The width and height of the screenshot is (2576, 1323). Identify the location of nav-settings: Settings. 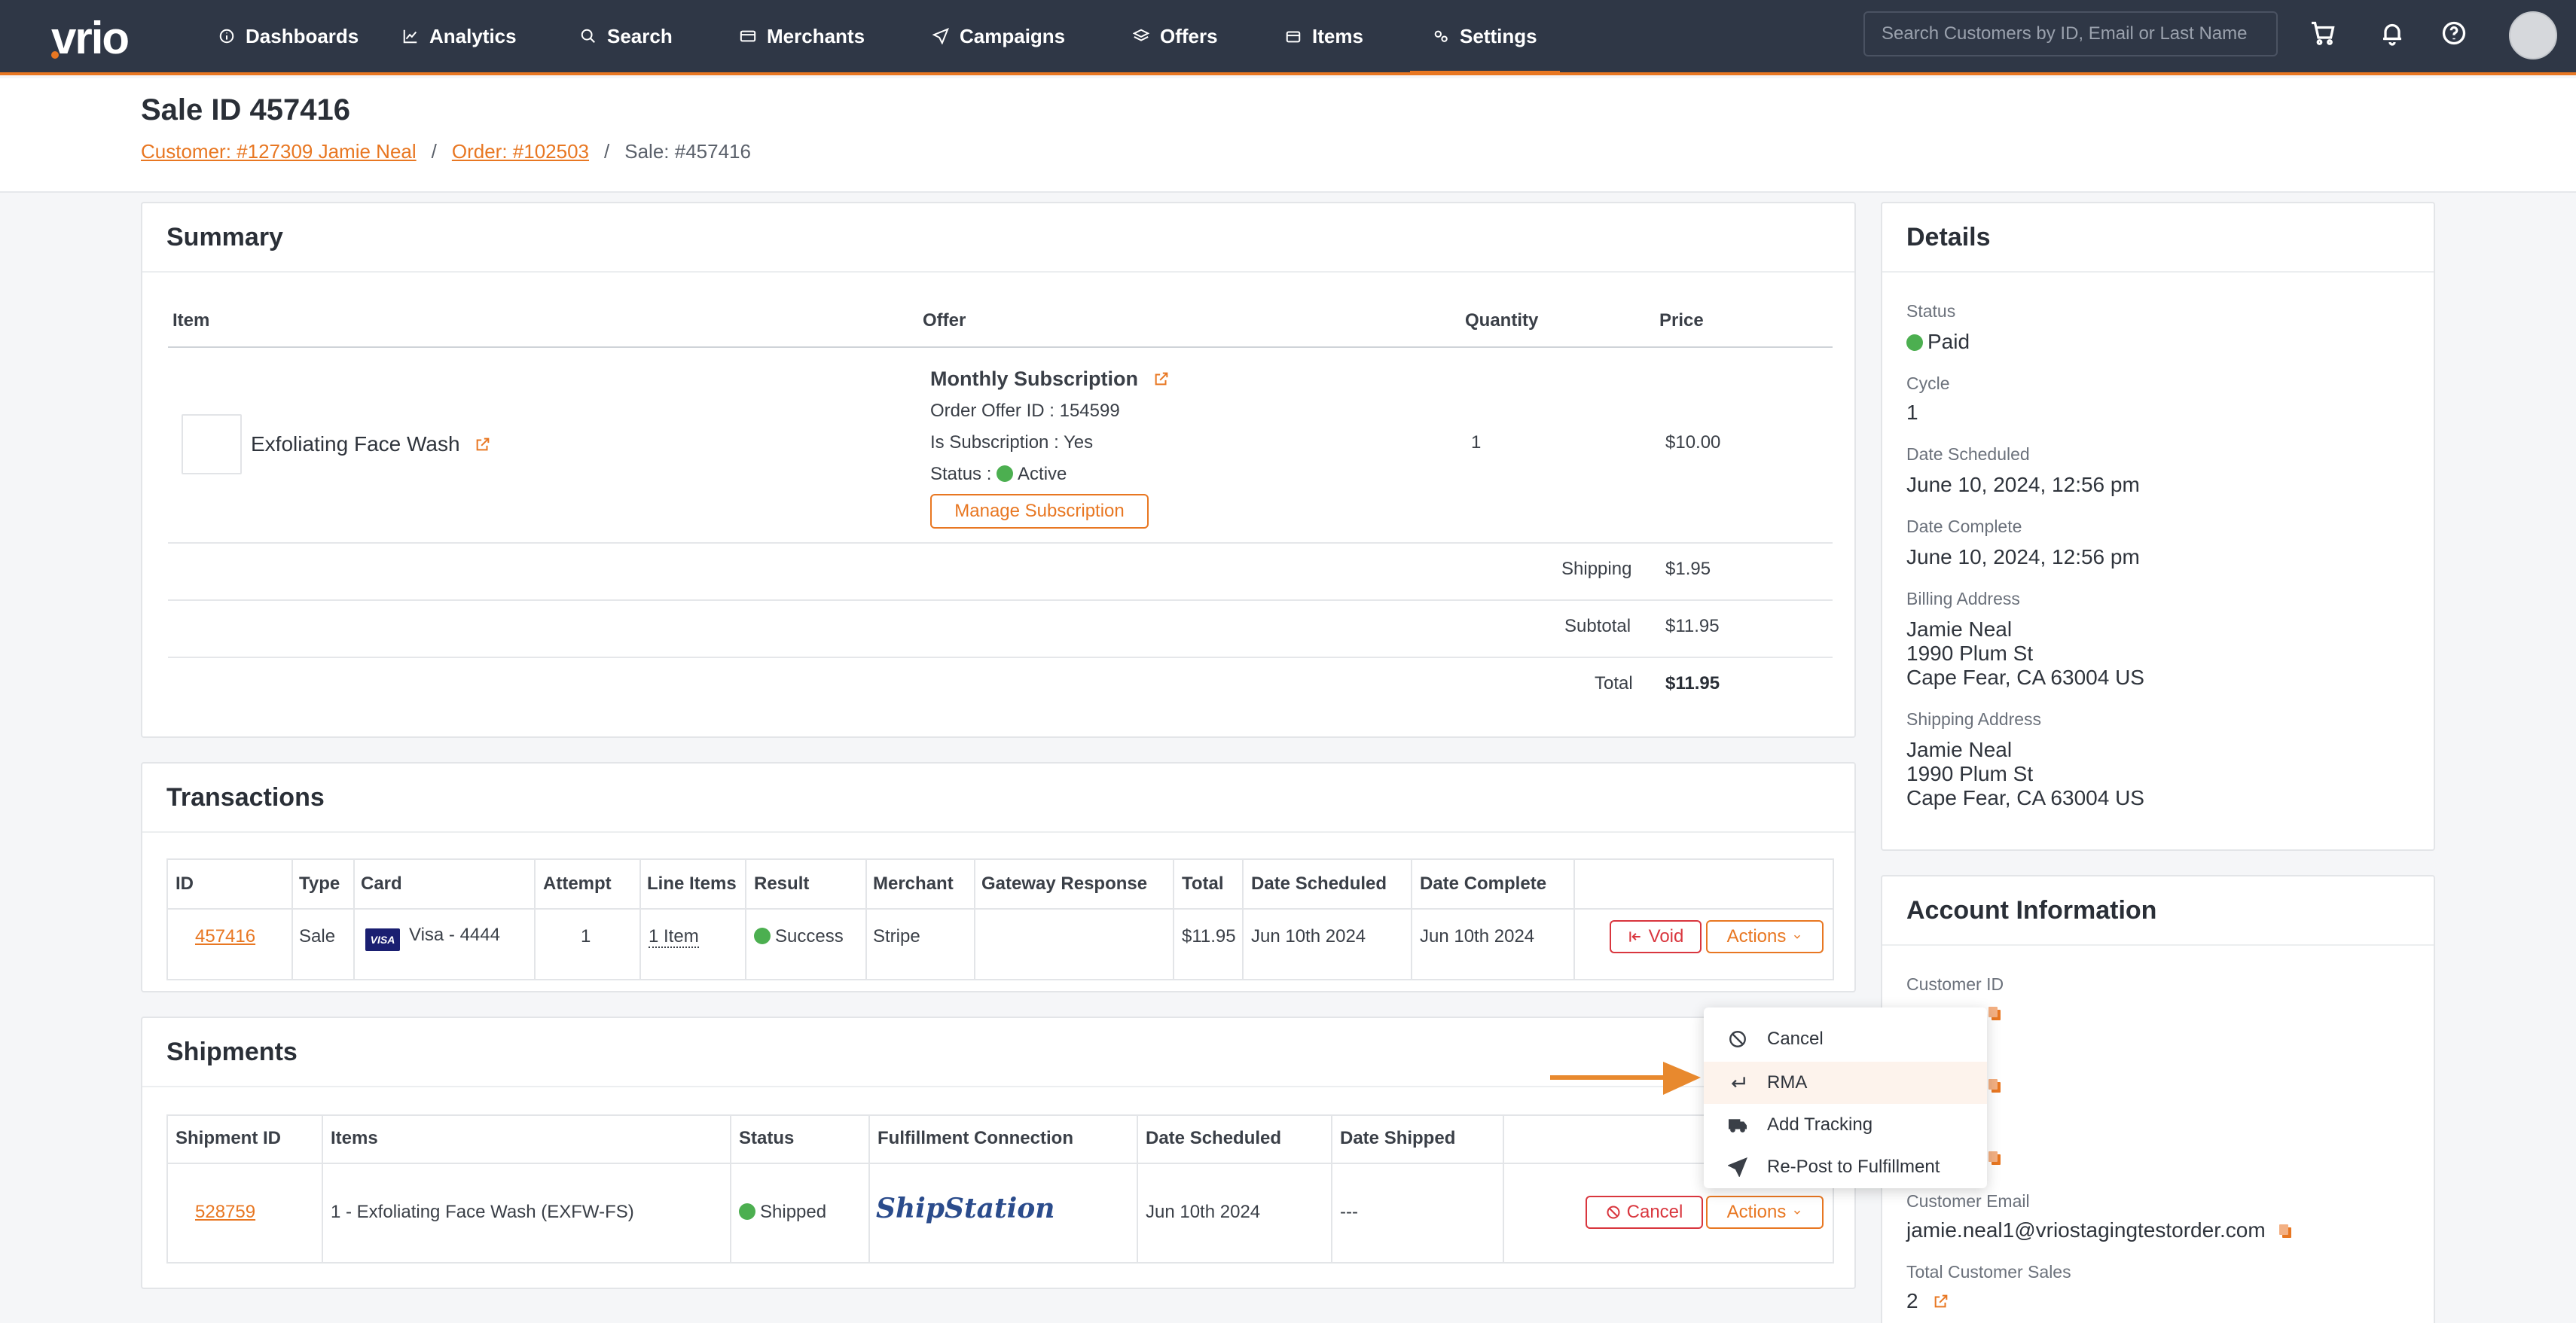
(1485, 37).